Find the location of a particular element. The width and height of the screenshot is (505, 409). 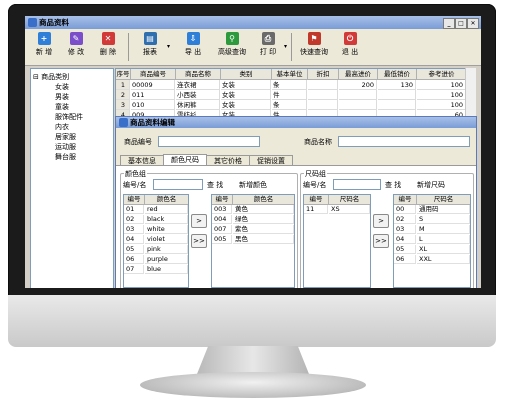

size-list: 编号 尺码名 11 XS is located at coordinates (337, 241).